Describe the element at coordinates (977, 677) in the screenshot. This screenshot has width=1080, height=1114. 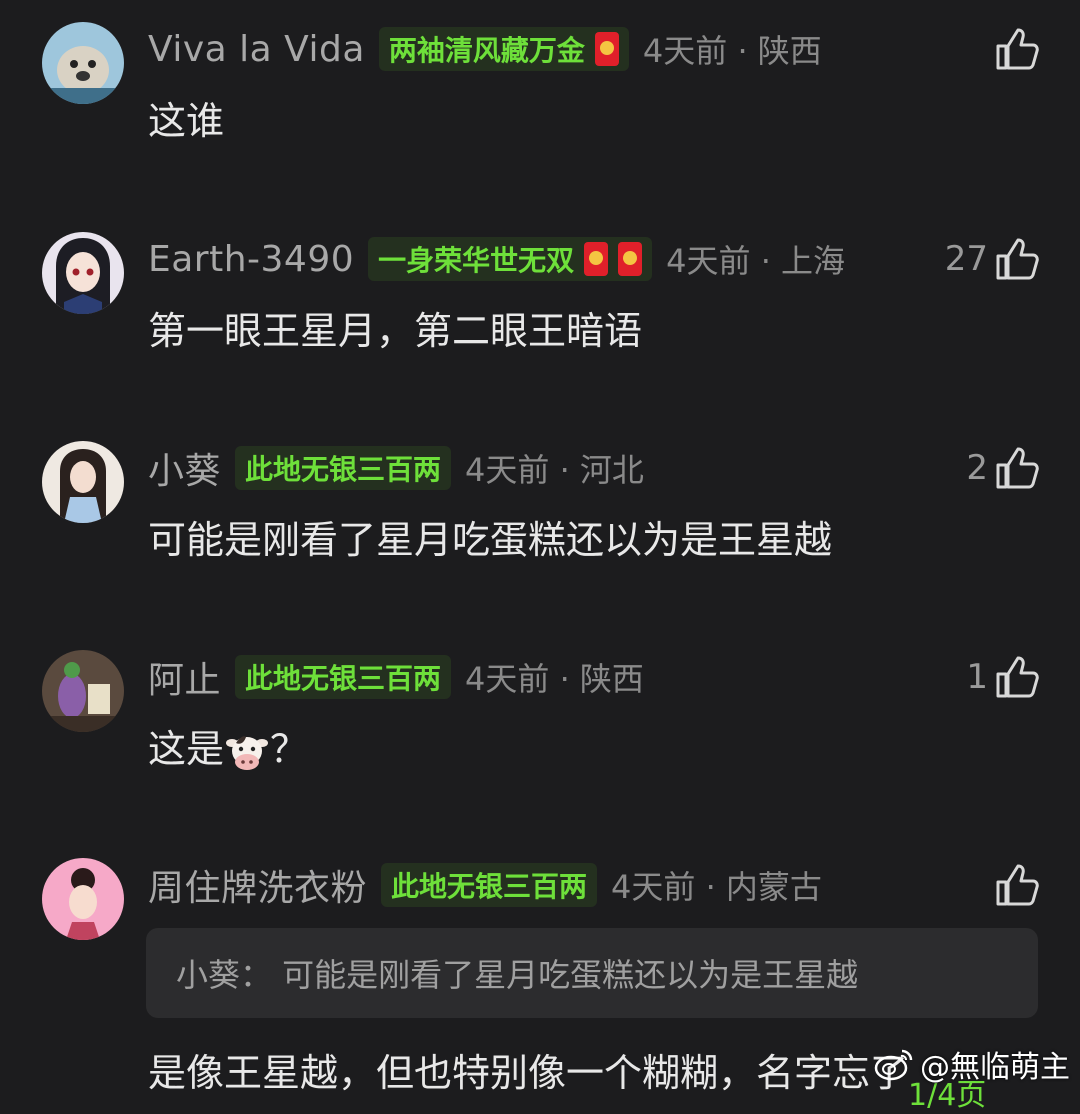
I see `like-count: 1` at that location.